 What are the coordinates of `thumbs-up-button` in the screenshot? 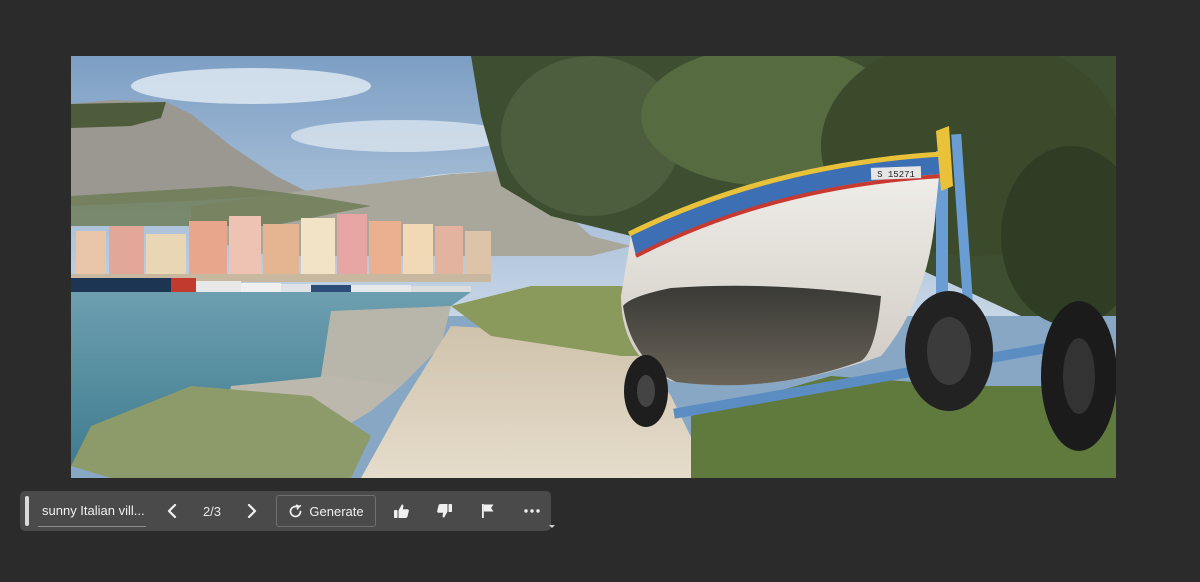 It's located at (401, 511).